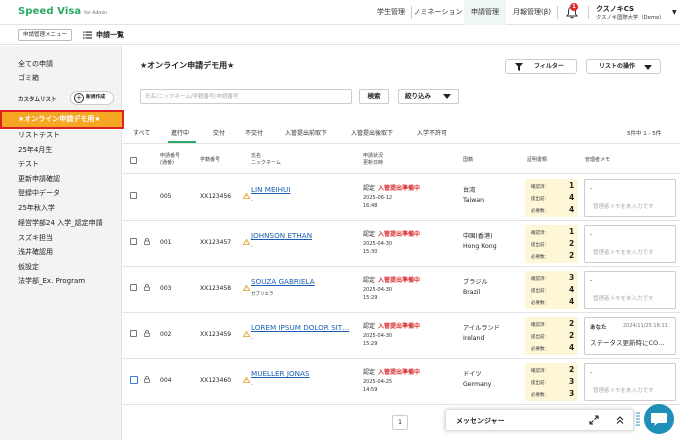 Image resolution: width=680 pixels, height=440 pixels. What do you see at coordinates (281, 235) in the screenshot?
I see `student-name-link: JOHNSON ETHAN` at bounding box center [281, 235].